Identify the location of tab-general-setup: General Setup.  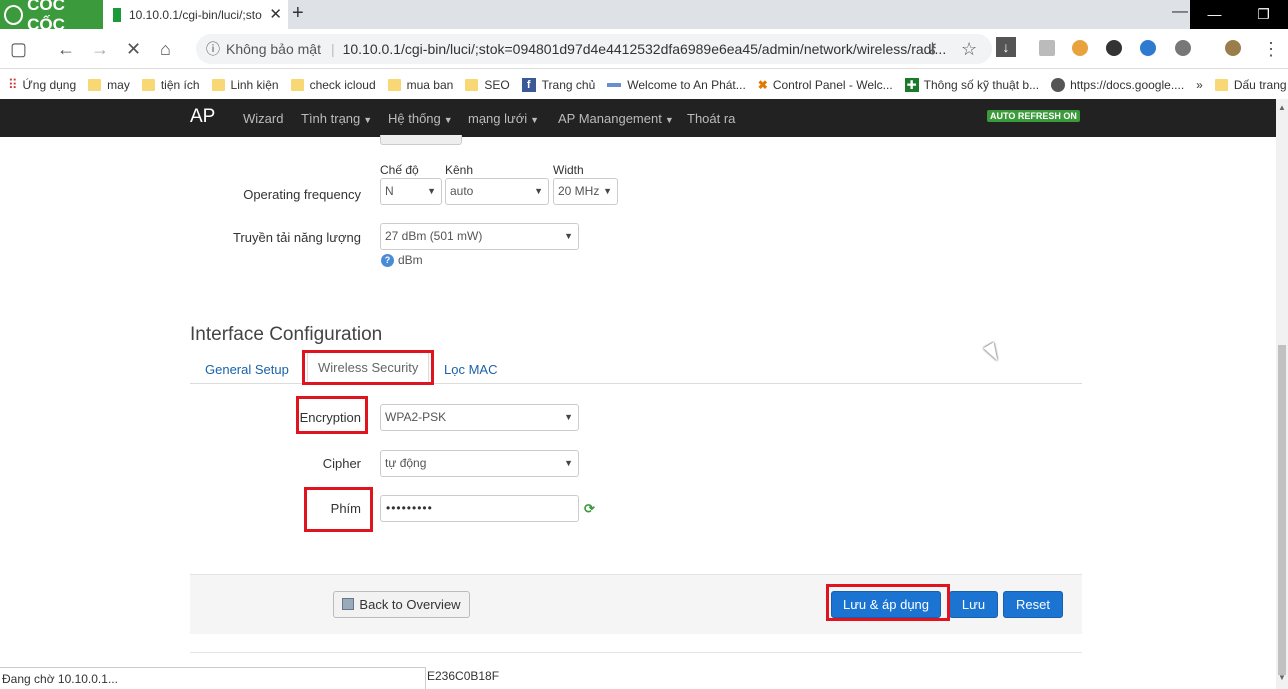
(247, 369).